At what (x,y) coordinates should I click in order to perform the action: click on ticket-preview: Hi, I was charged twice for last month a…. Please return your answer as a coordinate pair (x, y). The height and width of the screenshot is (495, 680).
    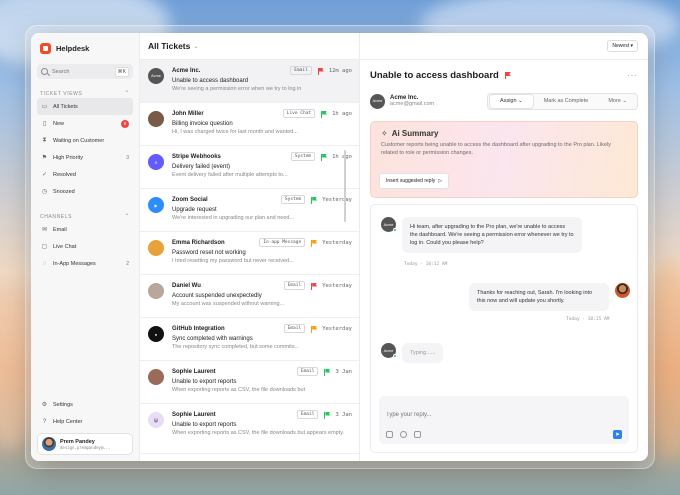
    Looking at the image, I should click on (235, 132).